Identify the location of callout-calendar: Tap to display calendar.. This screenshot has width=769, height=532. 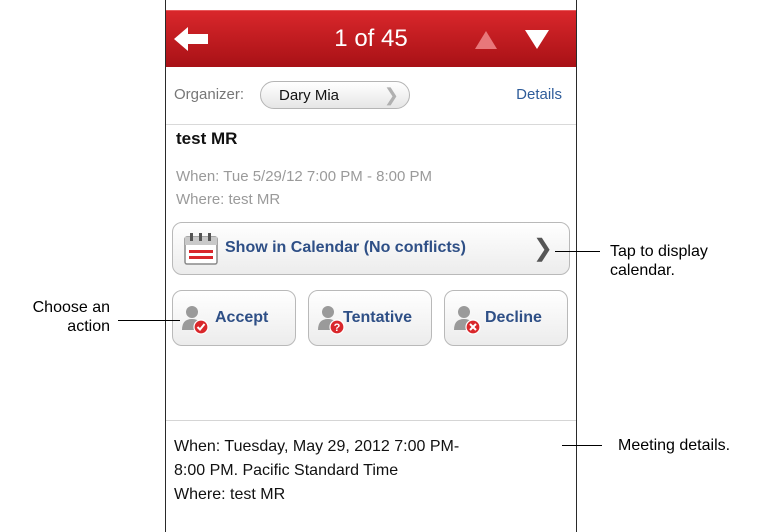
(659, 261).